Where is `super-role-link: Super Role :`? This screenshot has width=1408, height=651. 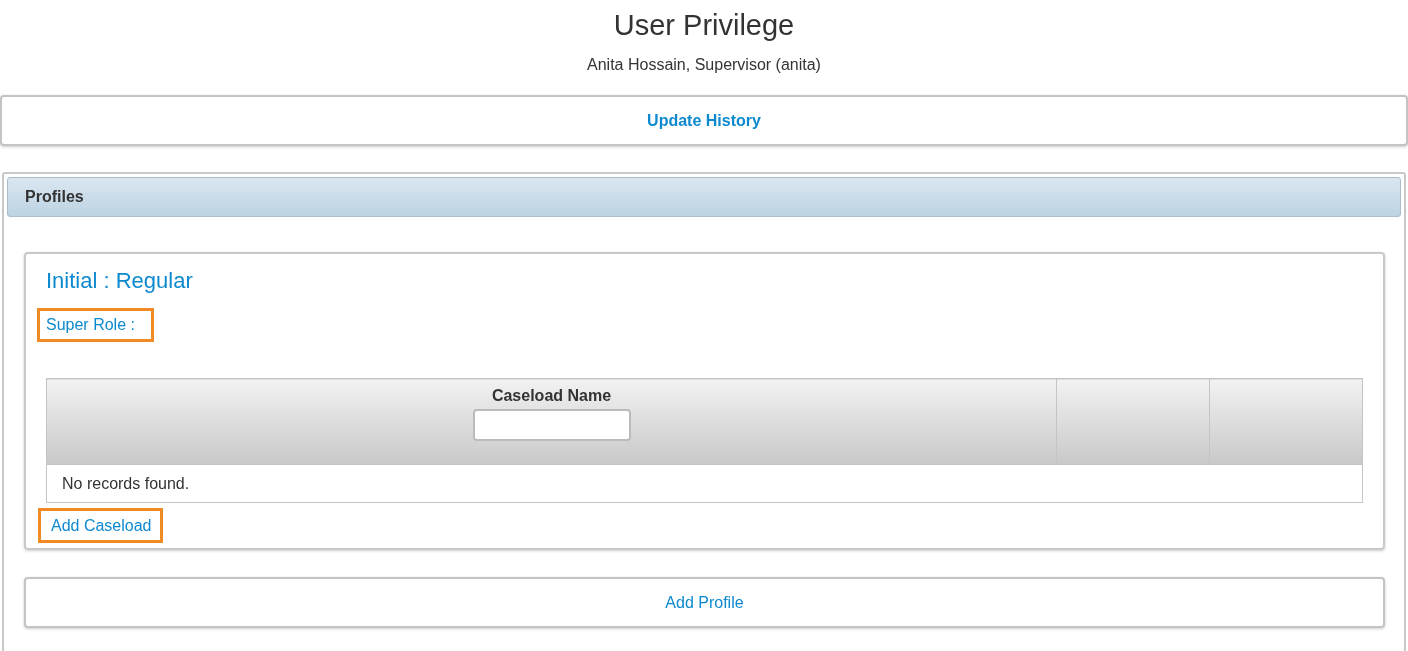 super-role-link: Super Role : is located at coordinates (95, 325).